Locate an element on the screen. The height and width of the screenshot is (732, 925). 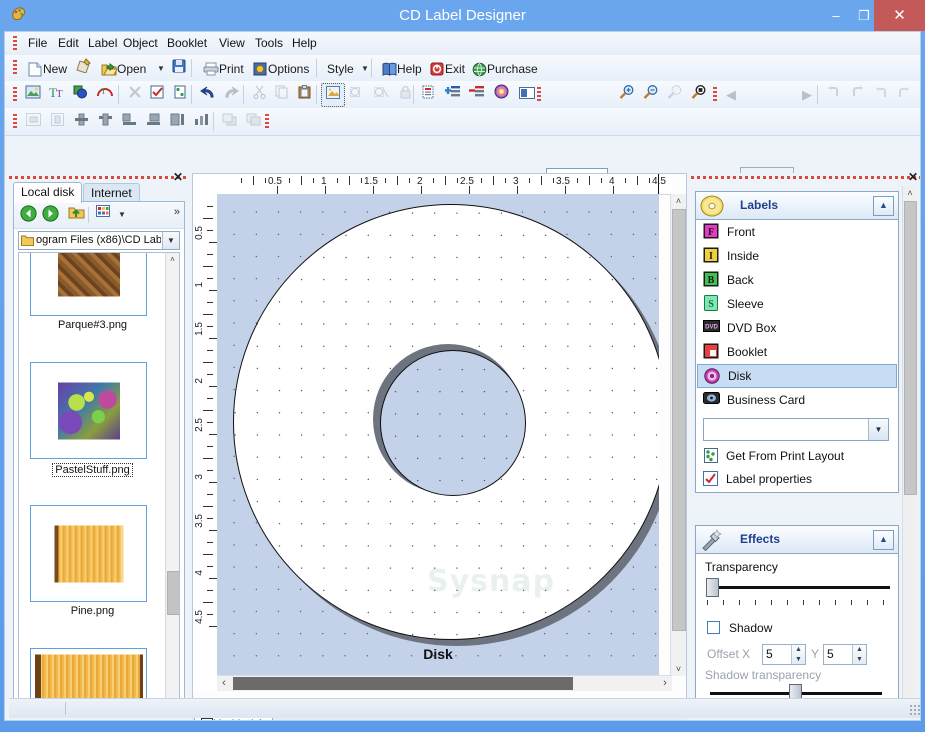
print-button: Print is located at coordinates (223, 69).